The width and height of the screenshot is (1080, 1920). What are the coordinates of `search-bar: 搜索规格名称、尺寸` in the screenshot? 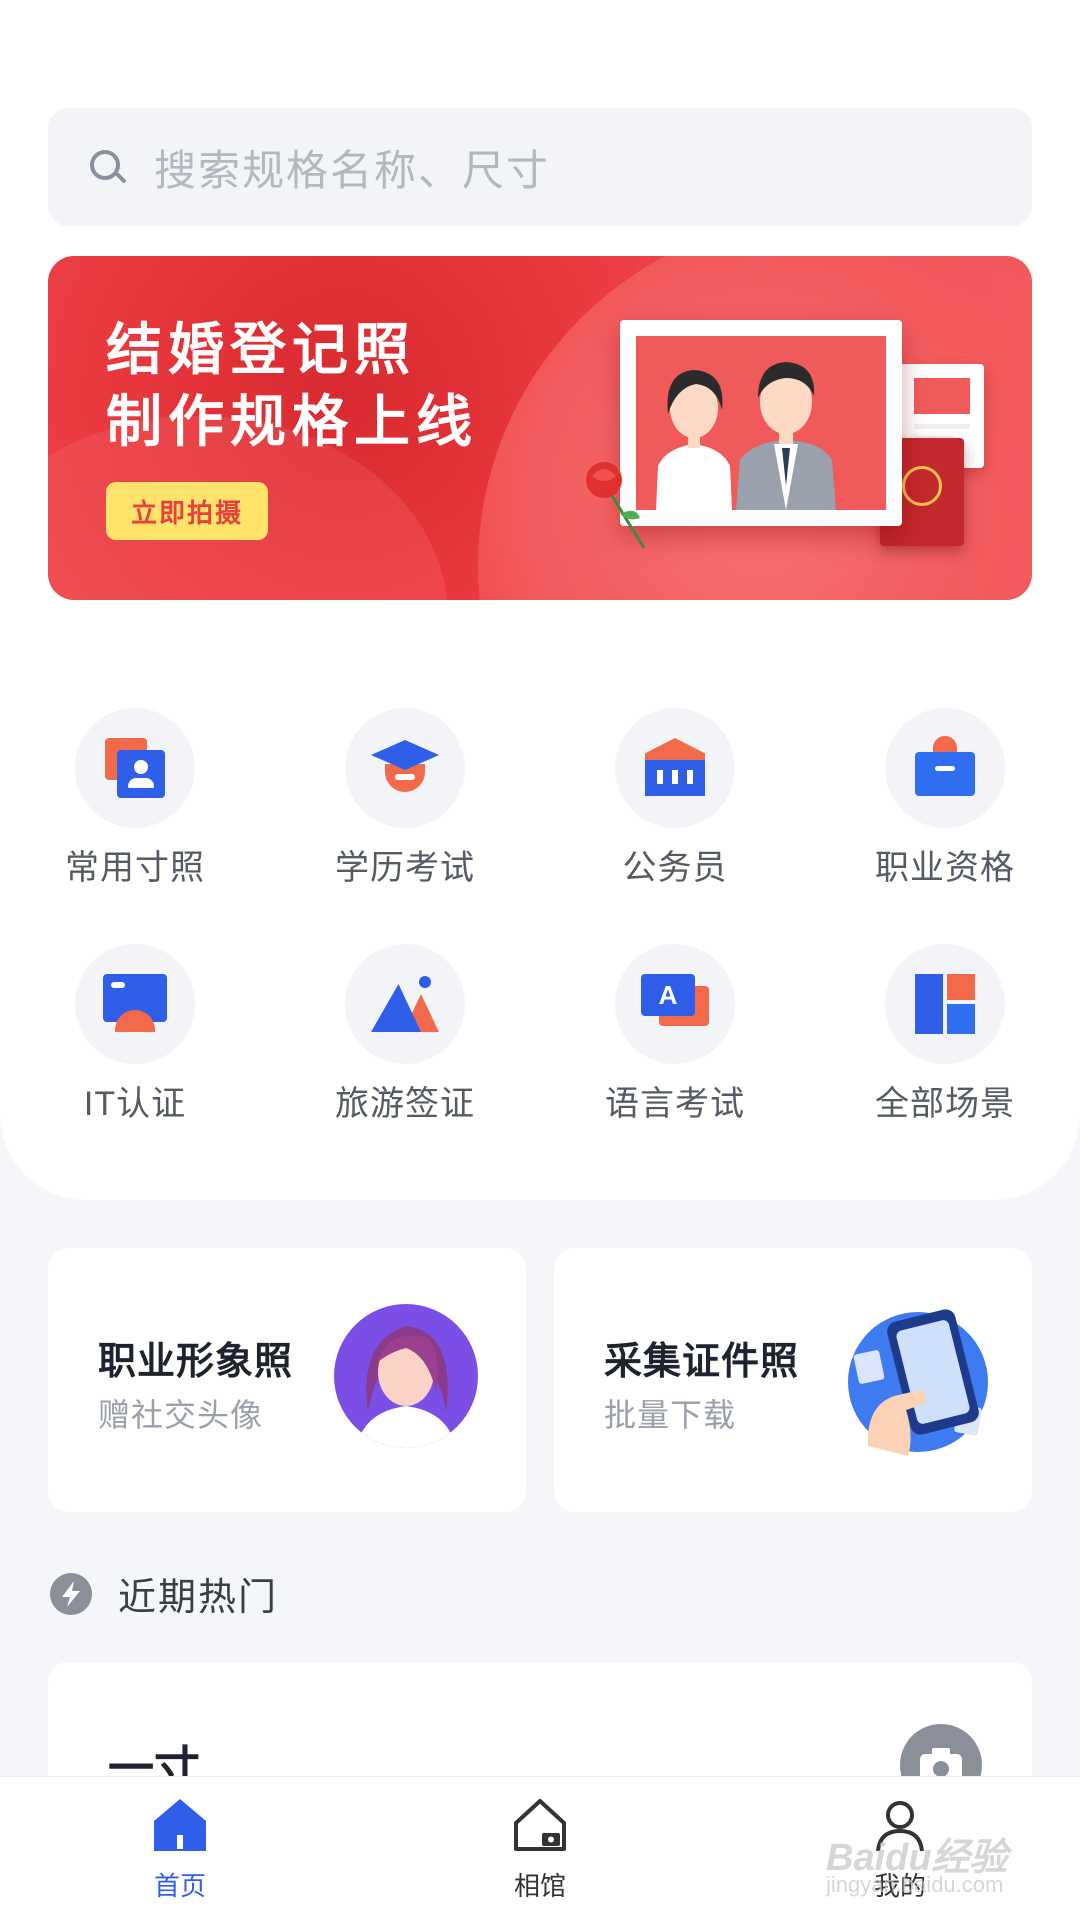 It's located at (540, 167).